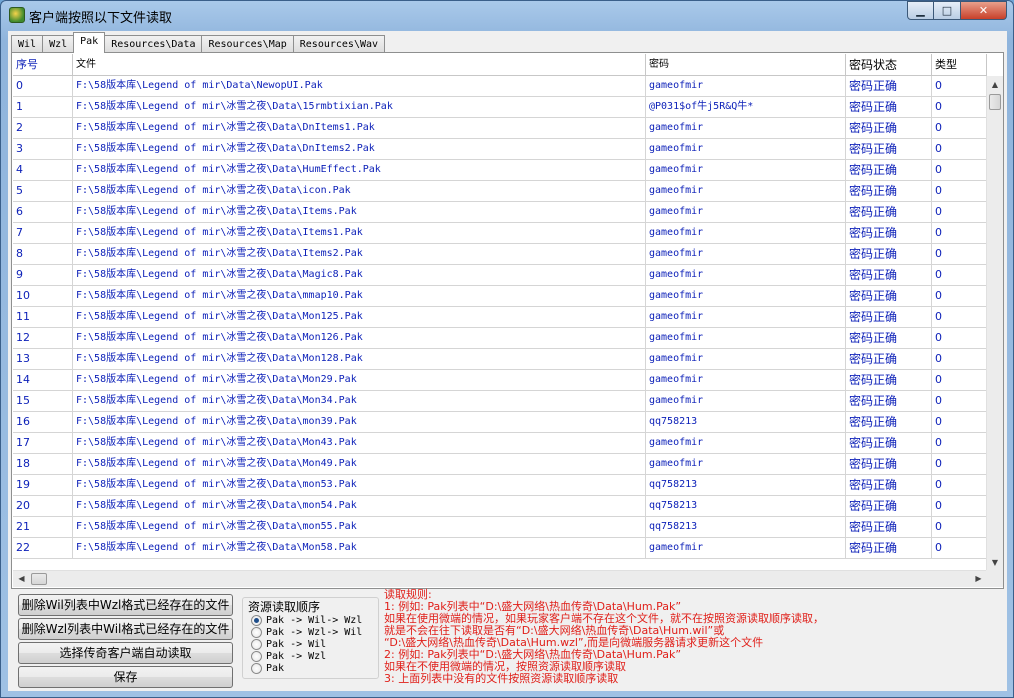 The height and width of the screenshot is (698, 1014). Describe the element at coordinates (284, 607) in the screenshot. I see `read-order-title: 资源读取顺序` at that location.